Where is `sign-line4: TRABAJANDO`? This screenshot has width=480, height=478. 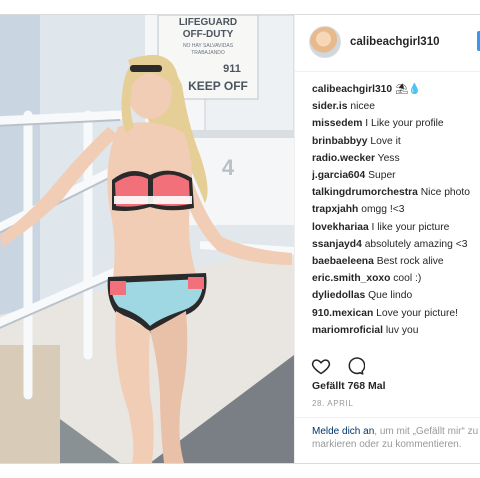 sign-line4: TRABAJANDO is located at coordinates (208, 53).